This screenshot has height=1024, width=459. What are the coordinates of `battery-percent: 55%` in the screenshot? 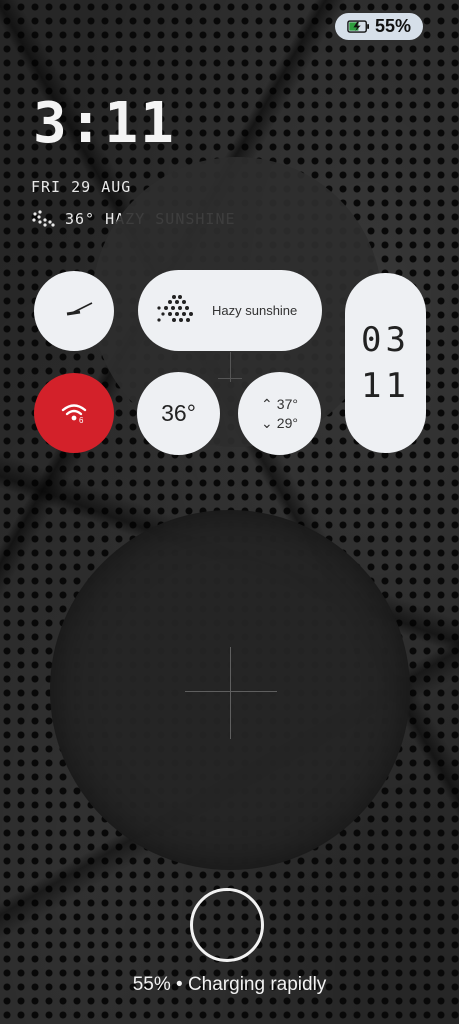 It's located at (393, 26).